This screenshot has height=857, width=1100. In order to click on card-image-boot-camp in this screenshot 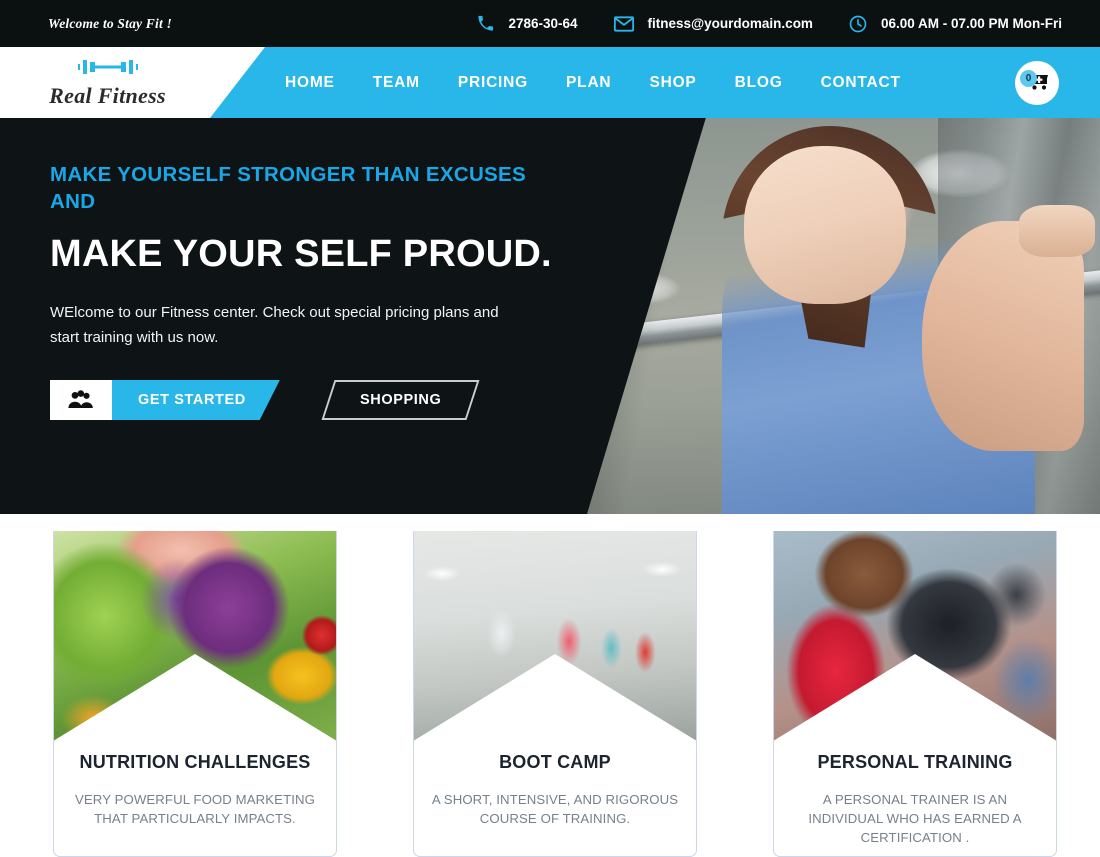, I will do `click(555, 637)`.